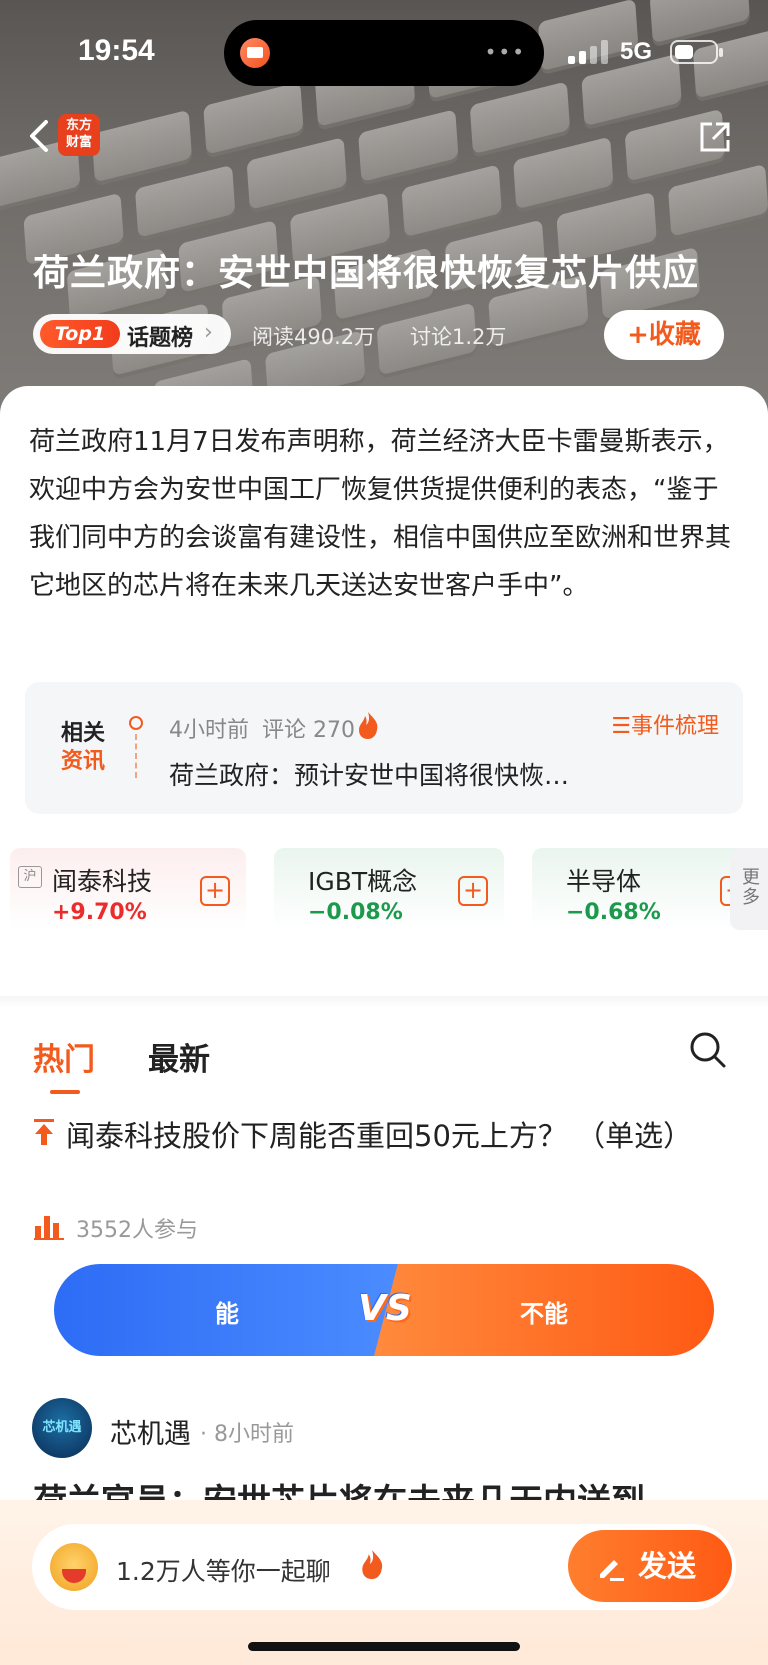 The width and height of the screenshot is (768, 1665). What do you see at coordinates (62, 1428) in the screenshot?
I see `avatar: 芯机遇` at bounding box center [62, 1428].